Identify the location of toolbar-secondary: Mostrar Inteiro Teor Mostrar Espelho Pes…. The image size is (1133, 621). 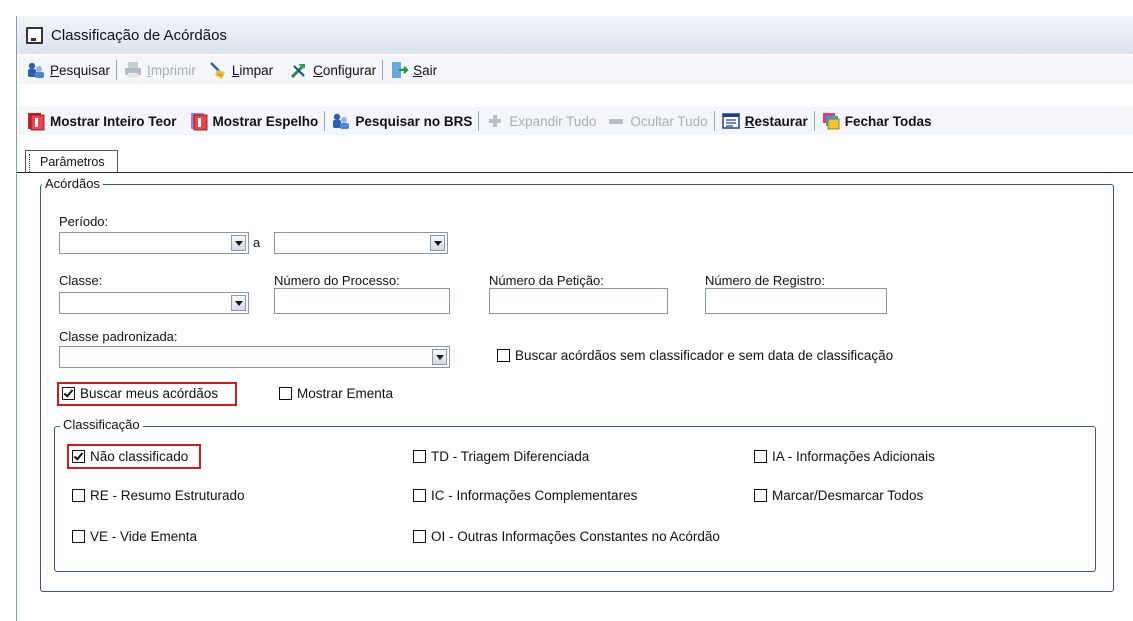
(575, 121).